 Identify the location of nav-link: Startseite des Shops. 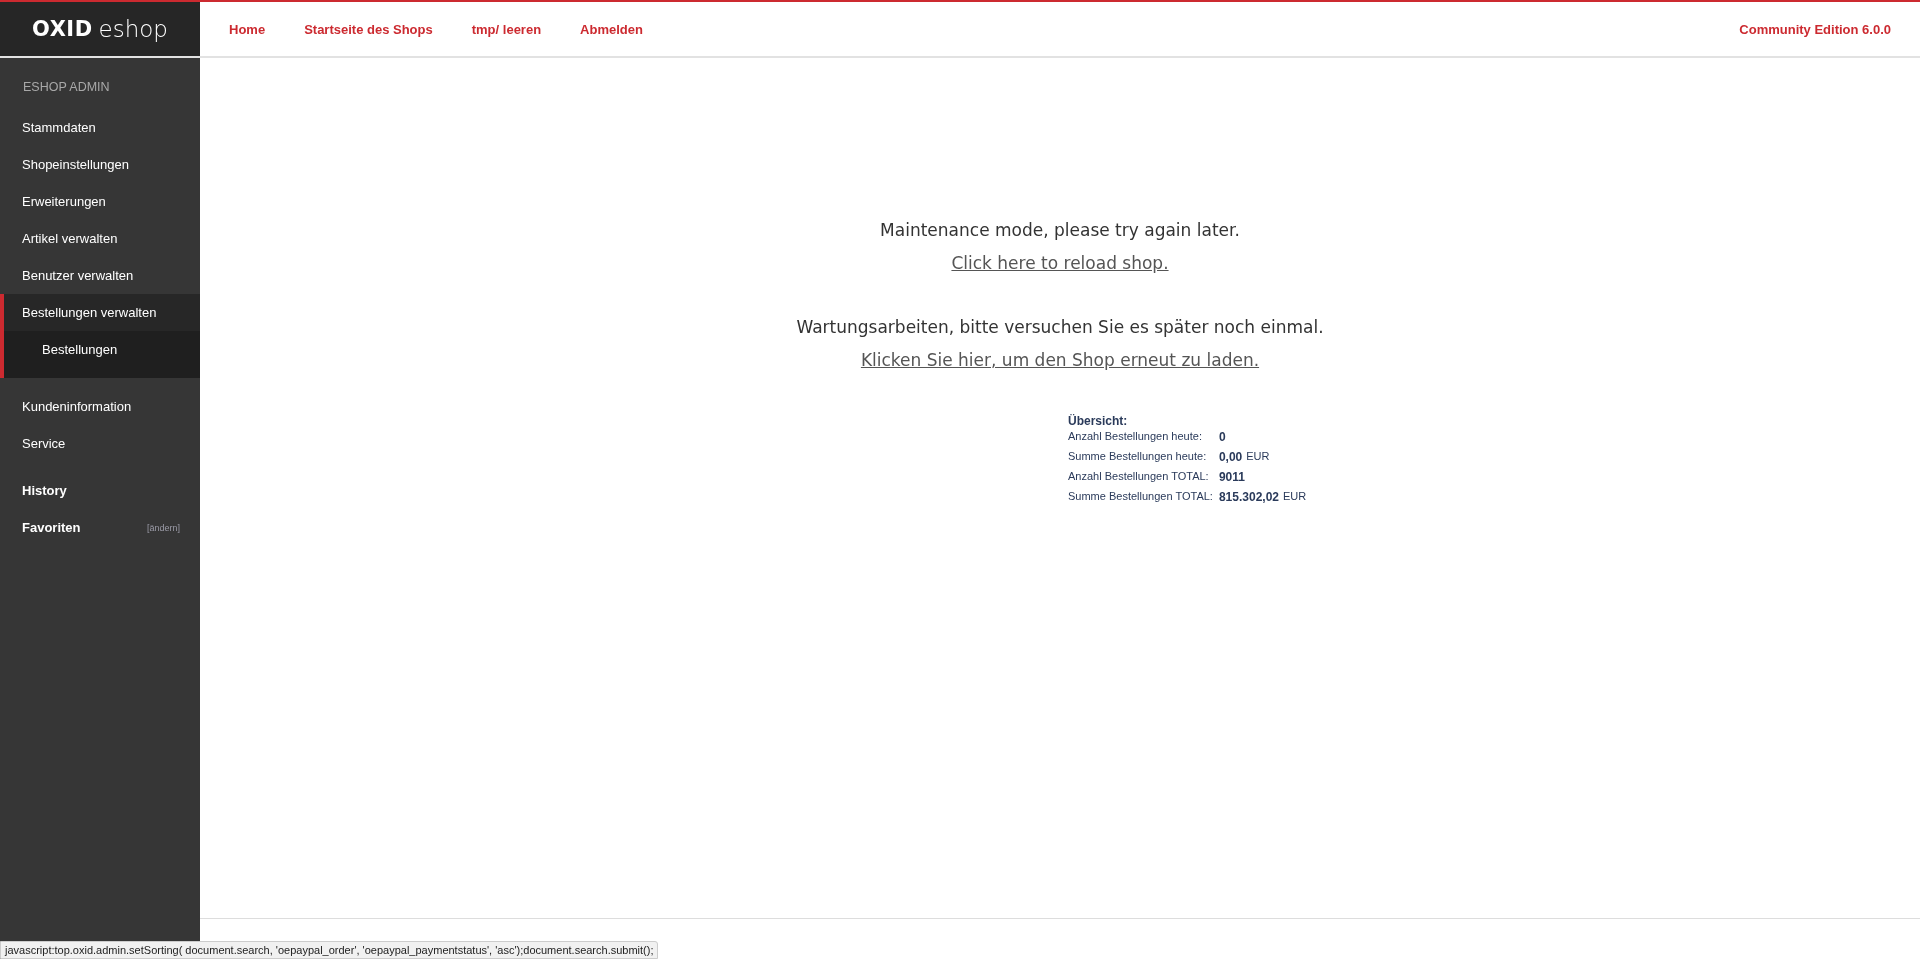
(368, 29).